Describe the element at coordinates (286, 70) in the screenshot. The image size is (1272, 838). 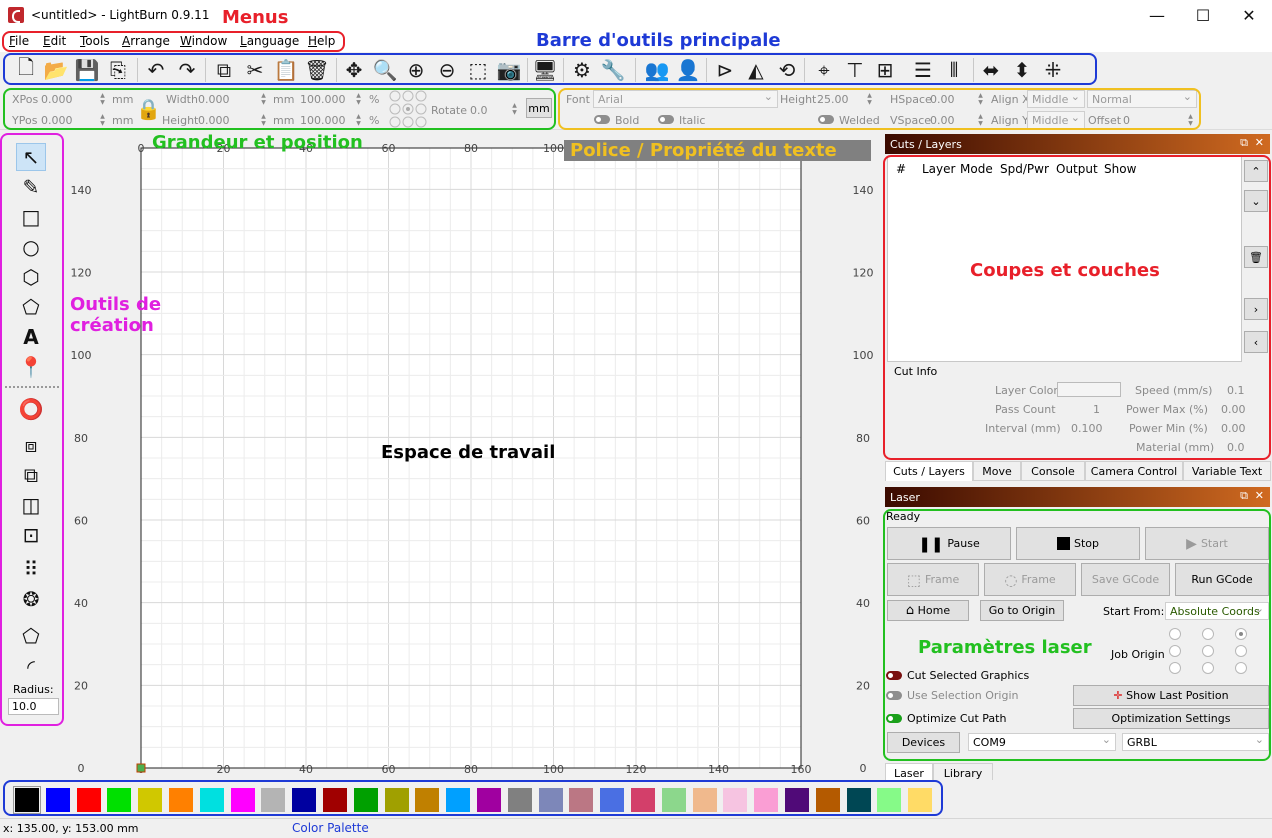
I see `paste-icon: 📋` at that location.